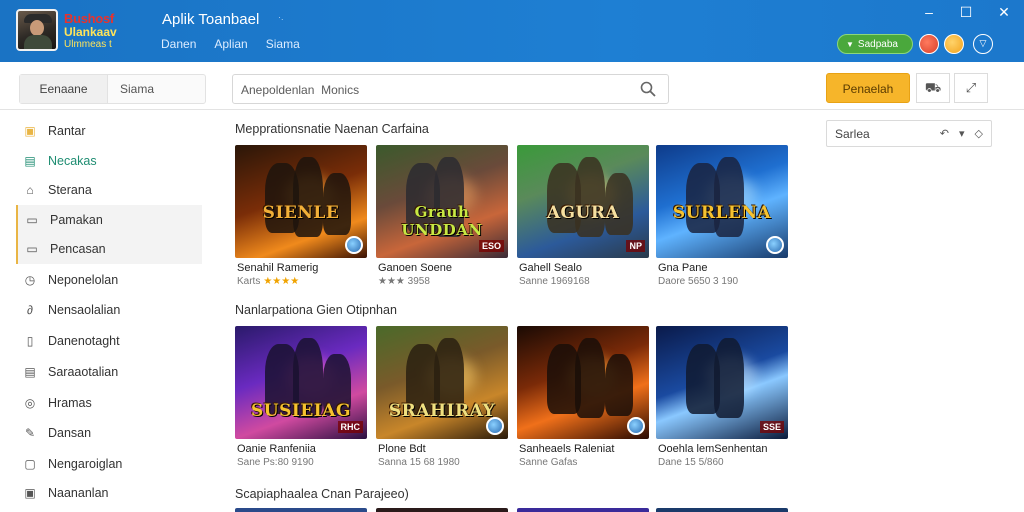 Image resolution: width=1024 pixels, height=512 pixels. Describe the element at coordinates (276, 449) in the screenshot. I see `game-title: Oanie Ranfeniia` at that location.